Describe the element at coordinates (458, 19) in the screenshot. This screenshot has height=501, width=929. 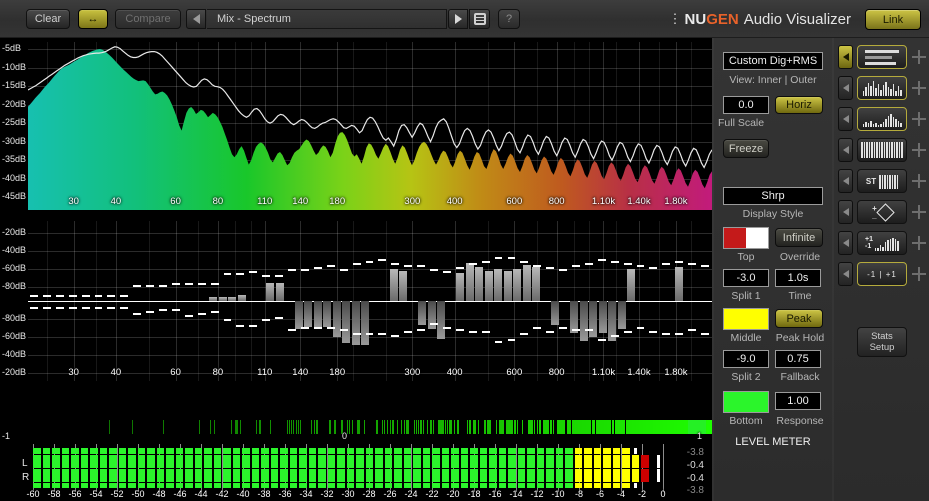
I see `preset-next-button` at that location.